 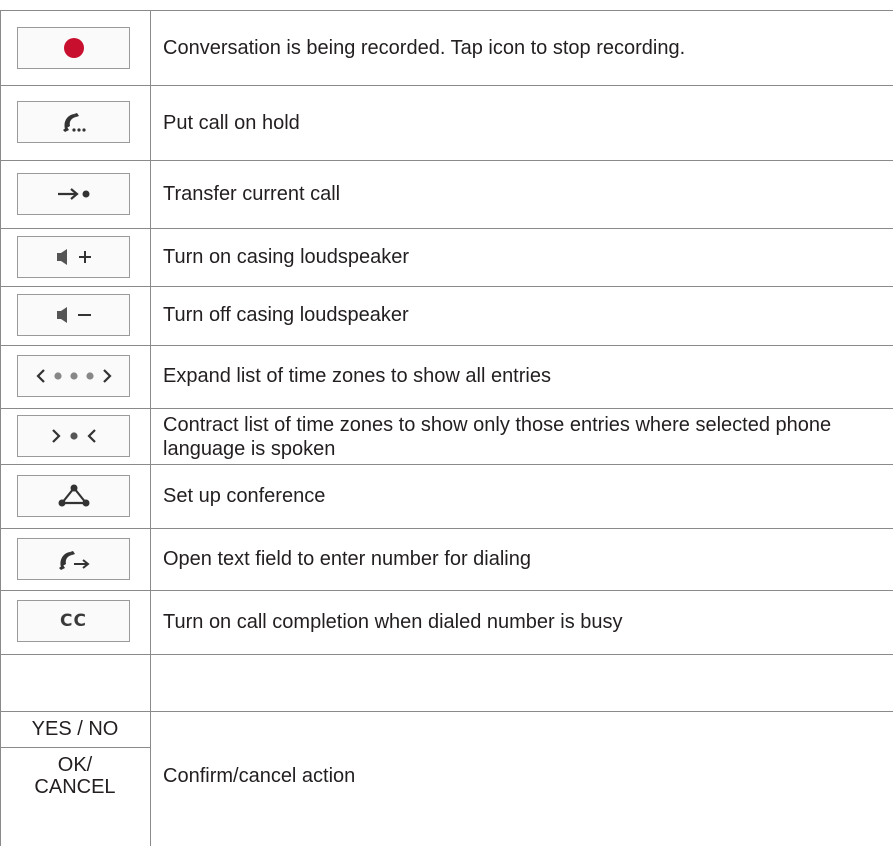 I want to click on expand-list-icon, so click(x=73, y=376).